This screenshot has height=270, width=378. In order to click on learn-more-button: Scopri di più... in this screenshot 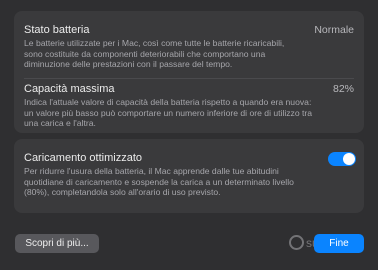, I will do `click(57, 243)`.